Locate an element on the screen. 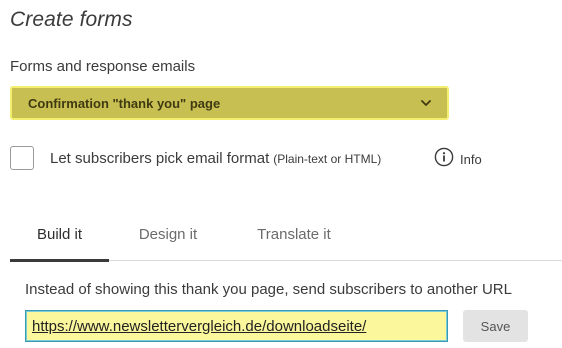 Image resolution: width=562 pixels, height=348 pixels. info-link: Info is located at coordinates (458, 159).